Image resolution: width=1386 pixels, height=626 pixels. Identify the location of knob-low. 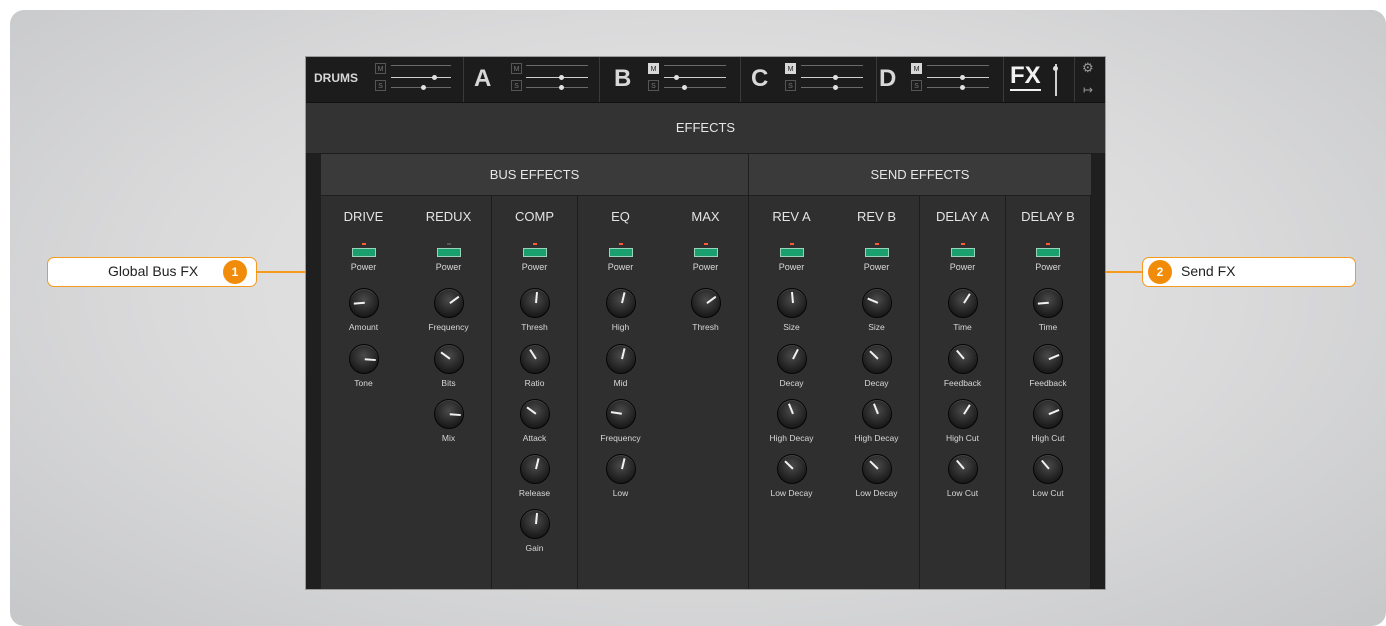
(620, 469).